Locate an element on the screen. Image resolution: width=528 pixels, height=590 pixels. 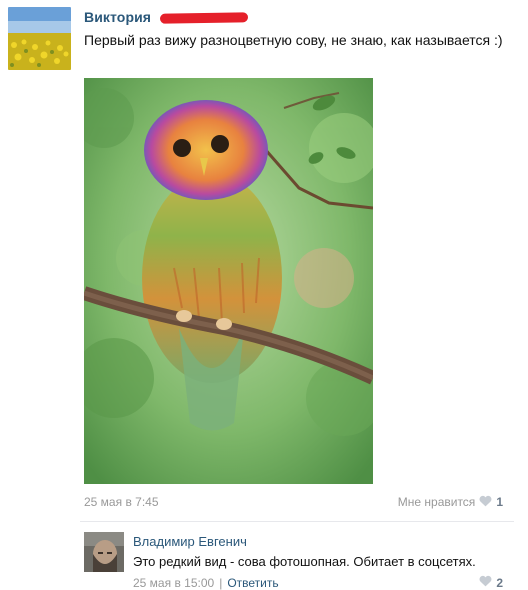
comments-divider is located at coordinates (297, 521).